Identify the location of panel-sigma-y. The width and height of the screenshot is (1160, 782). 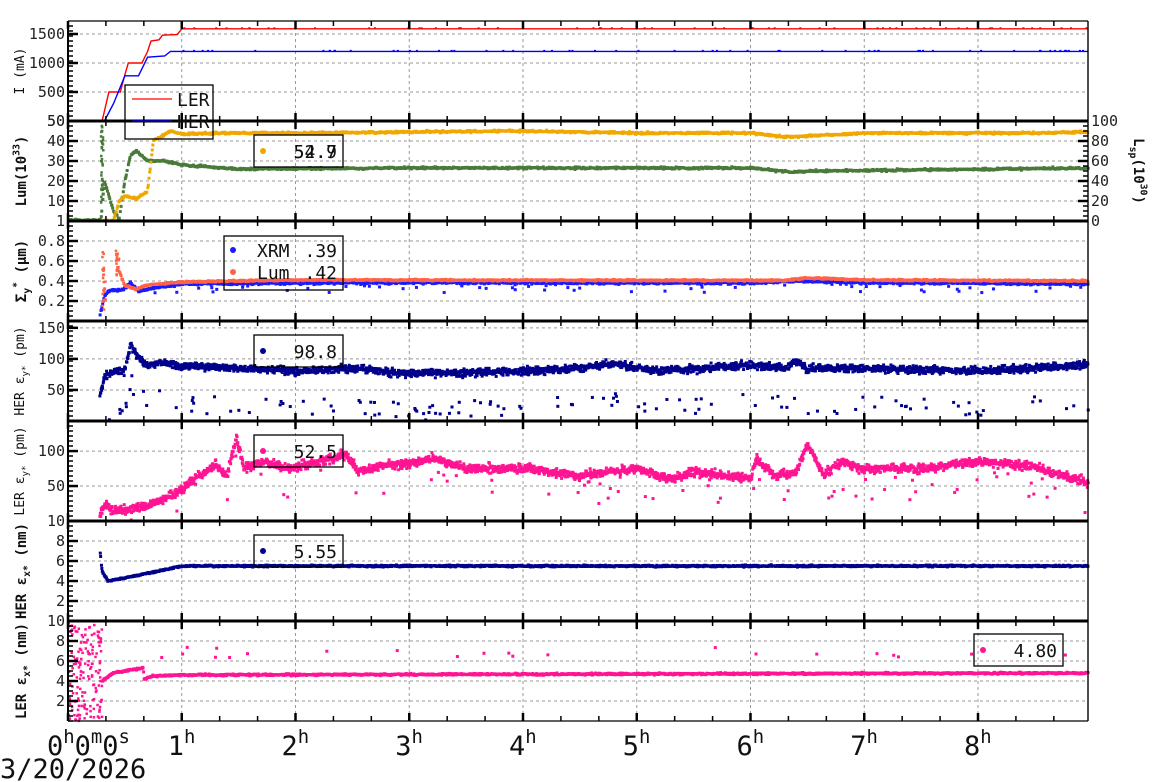
(594, 283).